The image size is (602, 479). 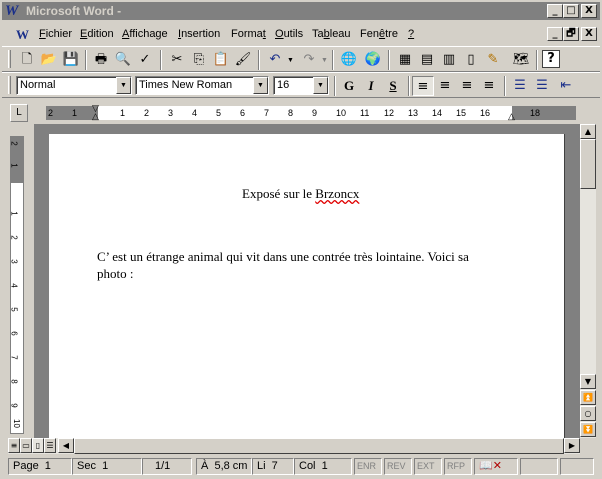 What do you see at coordinates (485, 113) in the screenshot?
I see `ruler-number: 16` at bounding box center [485, 113].